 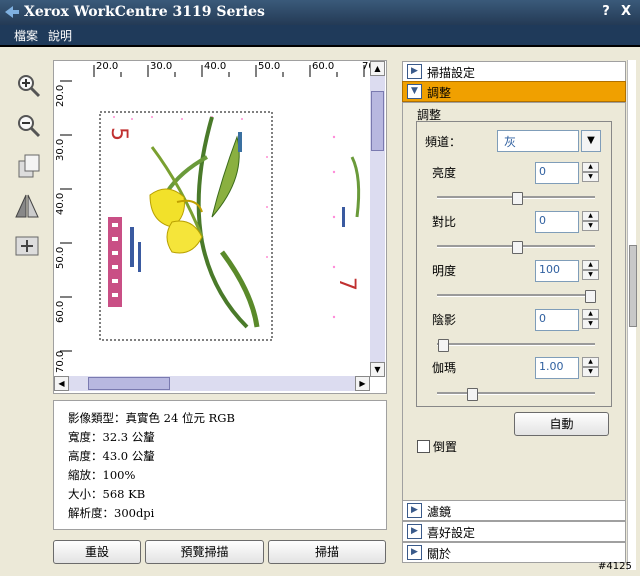 I want to click on contrast-slider-handle, so click(x=517, y=247).